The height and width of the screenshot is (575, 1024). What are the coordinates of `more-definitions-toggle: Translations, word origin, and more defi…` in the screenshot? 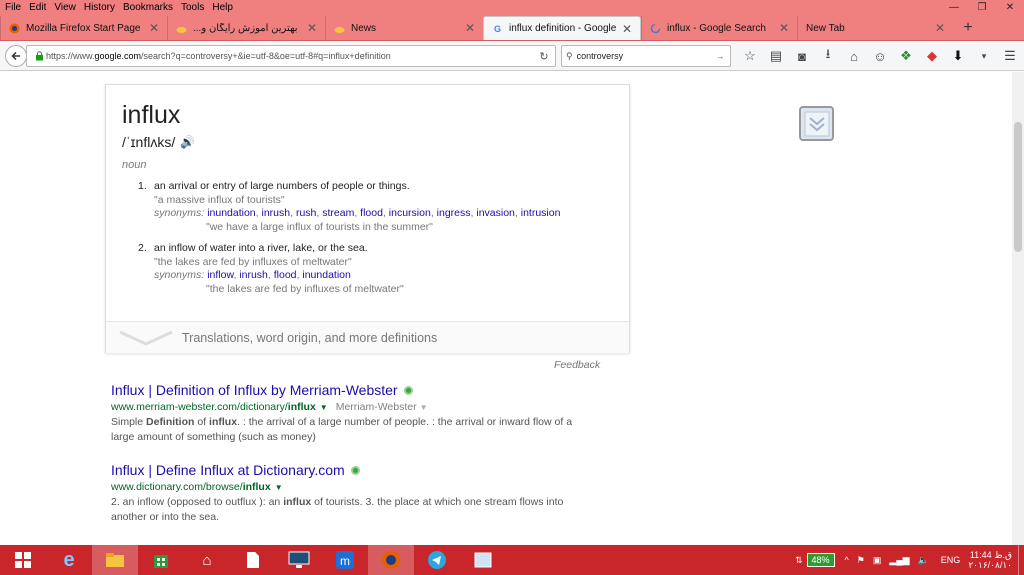 It's located at (367, 337).